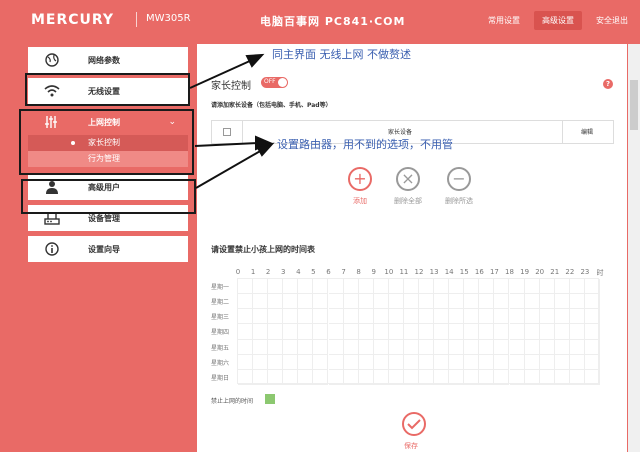  I want to click on sidebar-item-network: 网络参数, so click(108, 60).